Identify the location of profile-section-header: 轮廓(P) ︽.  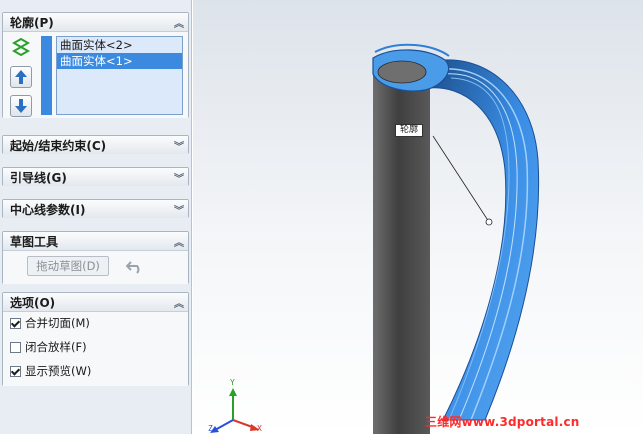
(95, 22).